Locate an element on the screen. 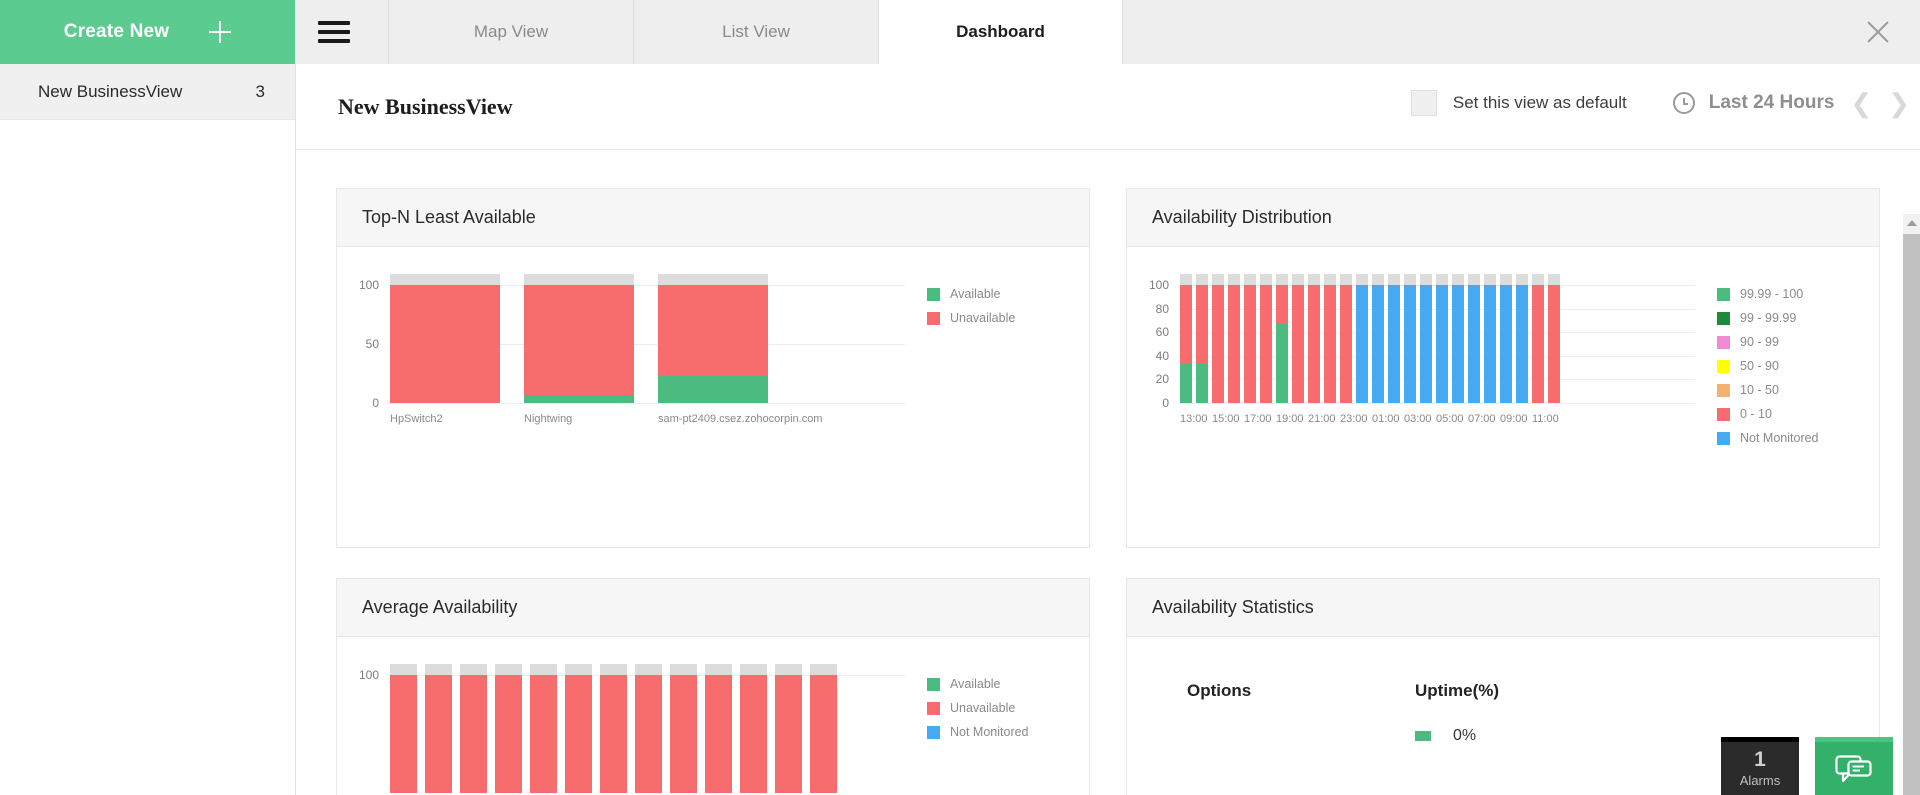 This screenshot has height=795, width=1920. tab-map-view: Map View is located at coordinates (510, 32).